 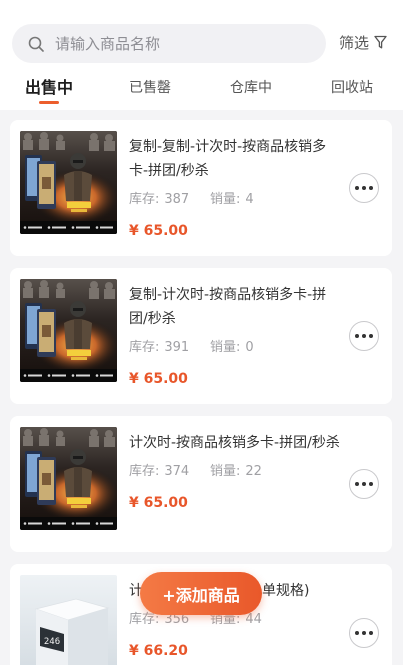 I want to click on sales: 销量: 4, so click(x=232, y=200).